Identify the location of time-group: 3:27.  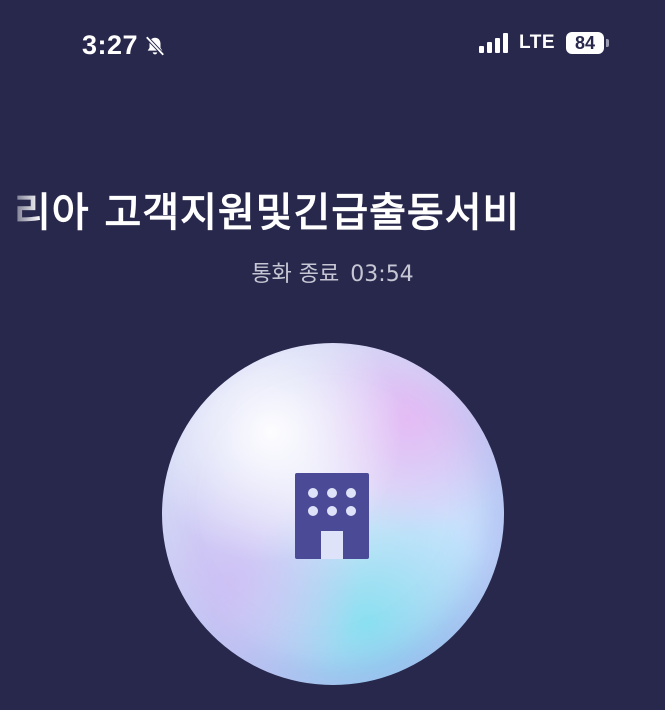
(124, 45).